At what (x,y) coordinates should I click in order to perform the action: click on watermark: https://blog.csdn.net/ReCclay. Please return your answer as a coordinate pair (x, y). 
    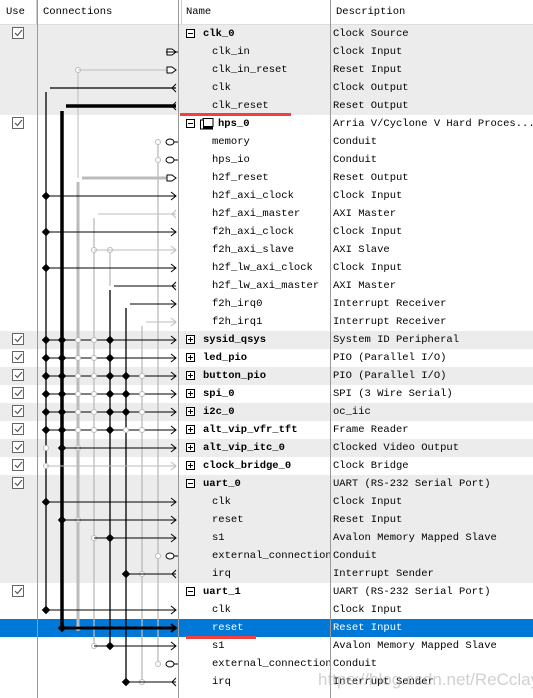
    Looking at the image, I should click on (425, 679).